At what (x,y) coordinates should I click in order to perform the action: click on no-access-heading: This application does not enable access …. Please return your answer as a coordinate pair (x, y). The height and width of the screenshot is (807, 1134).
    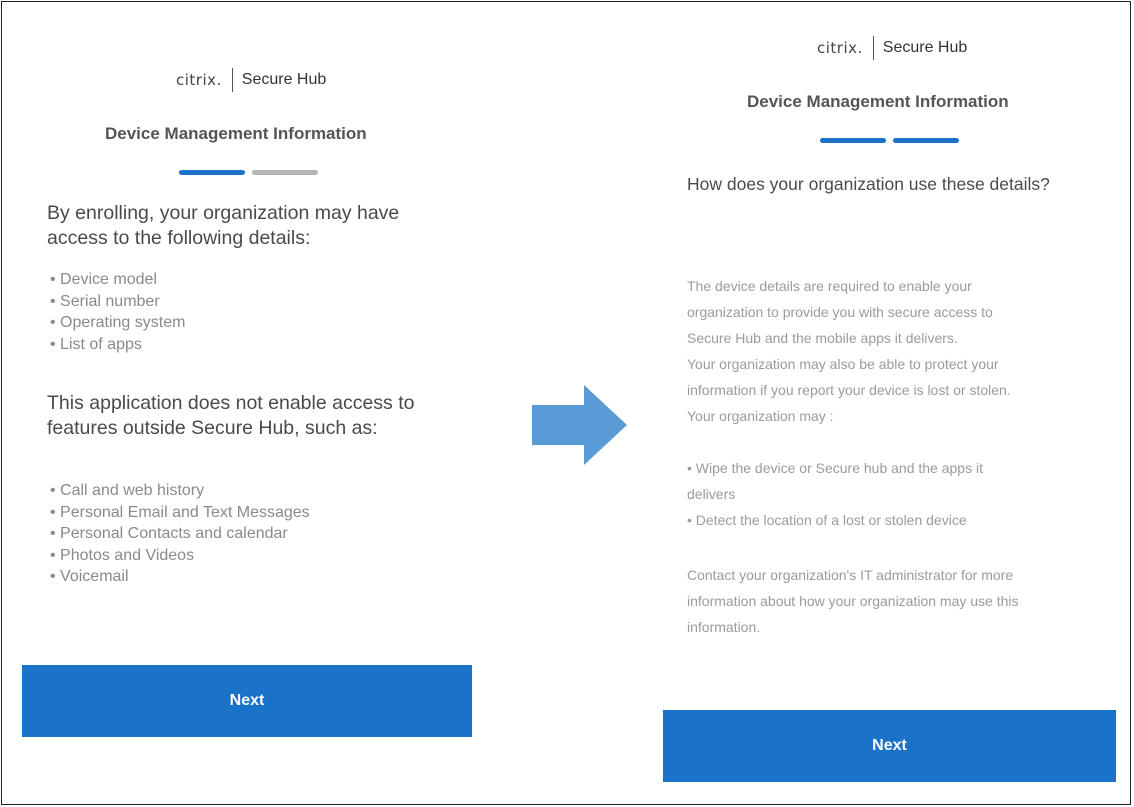
    Looking at the image, I should click on (231, 415).